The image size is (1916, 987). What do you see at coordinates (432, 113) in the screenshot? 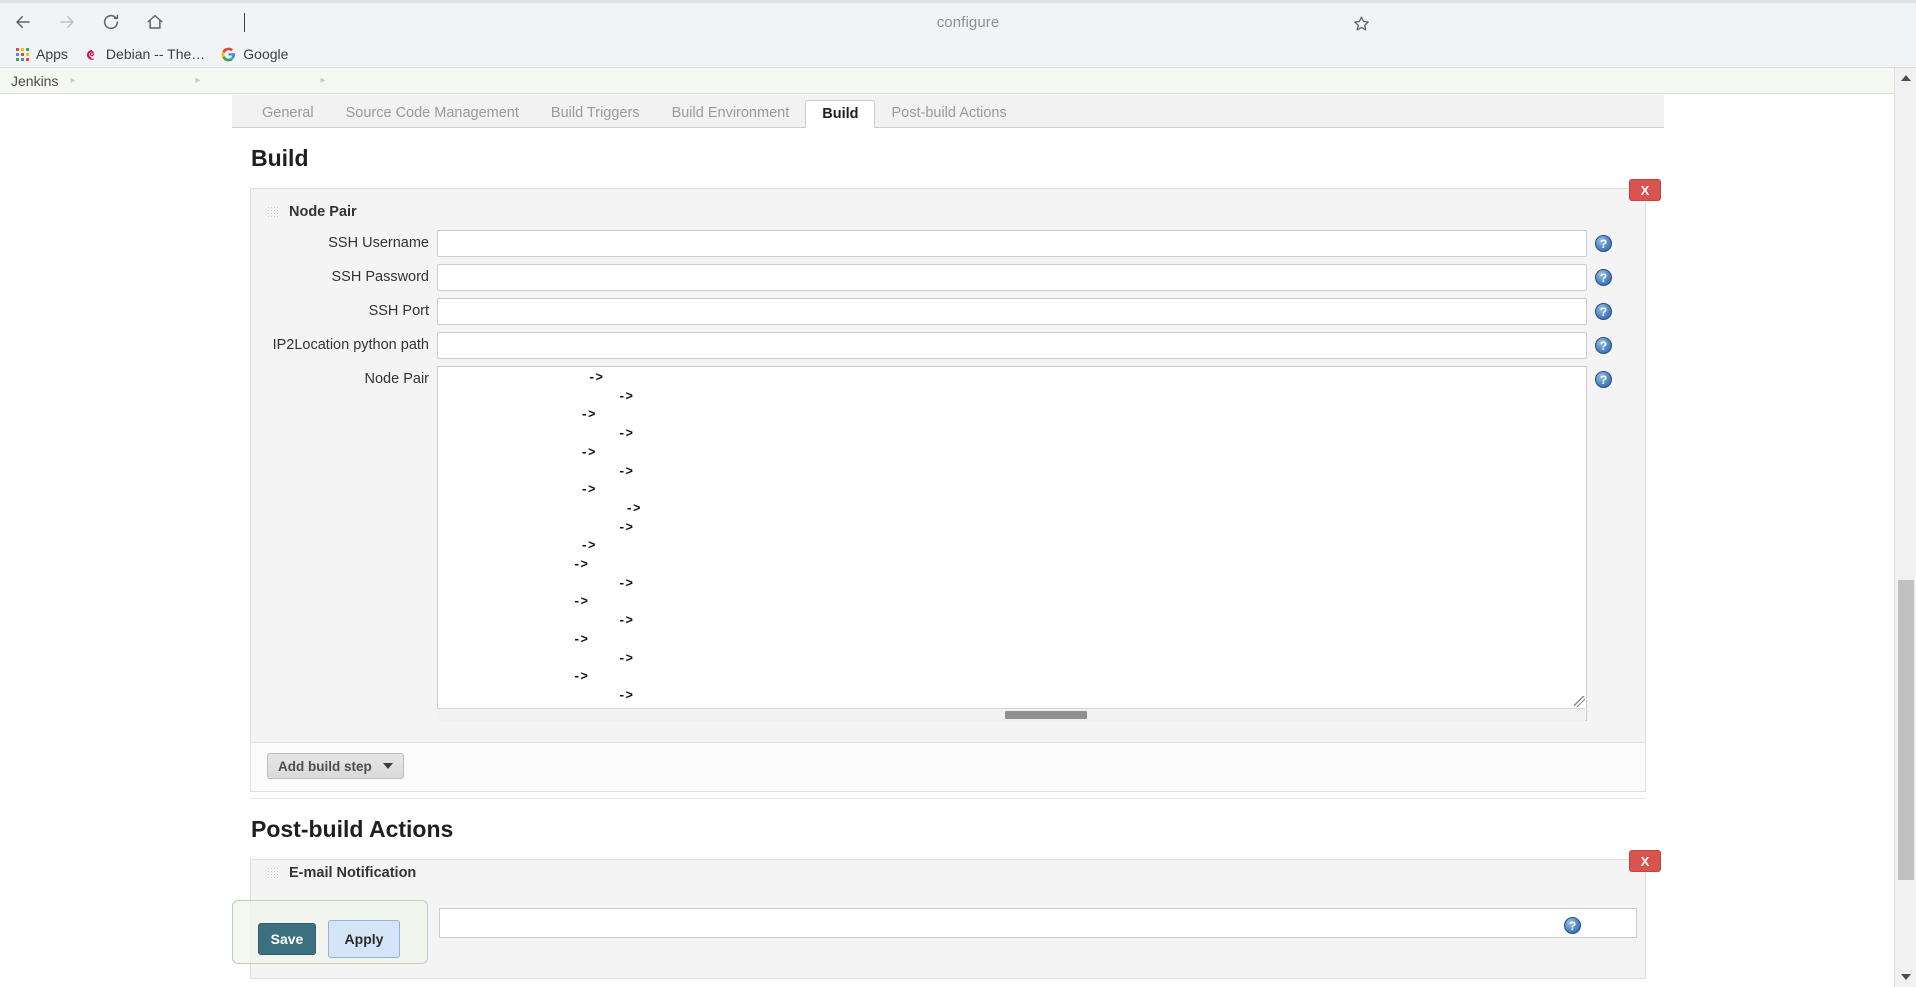
I see `tab-source-code-management: Source Code Management` at bounding box center [432, 113].